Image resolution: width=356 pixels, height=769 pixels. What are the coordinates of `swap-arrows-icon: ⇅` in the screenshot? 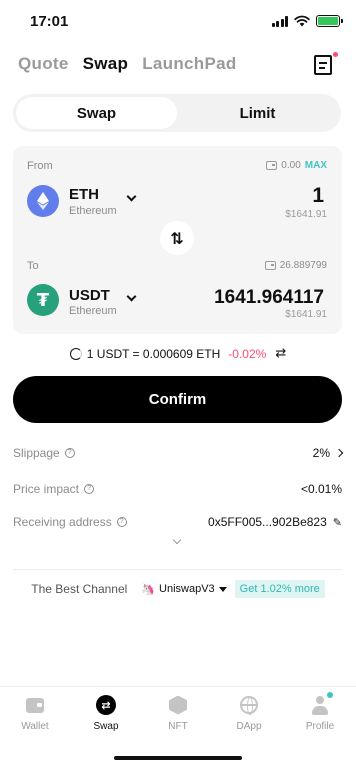 It's located at (177, 238).